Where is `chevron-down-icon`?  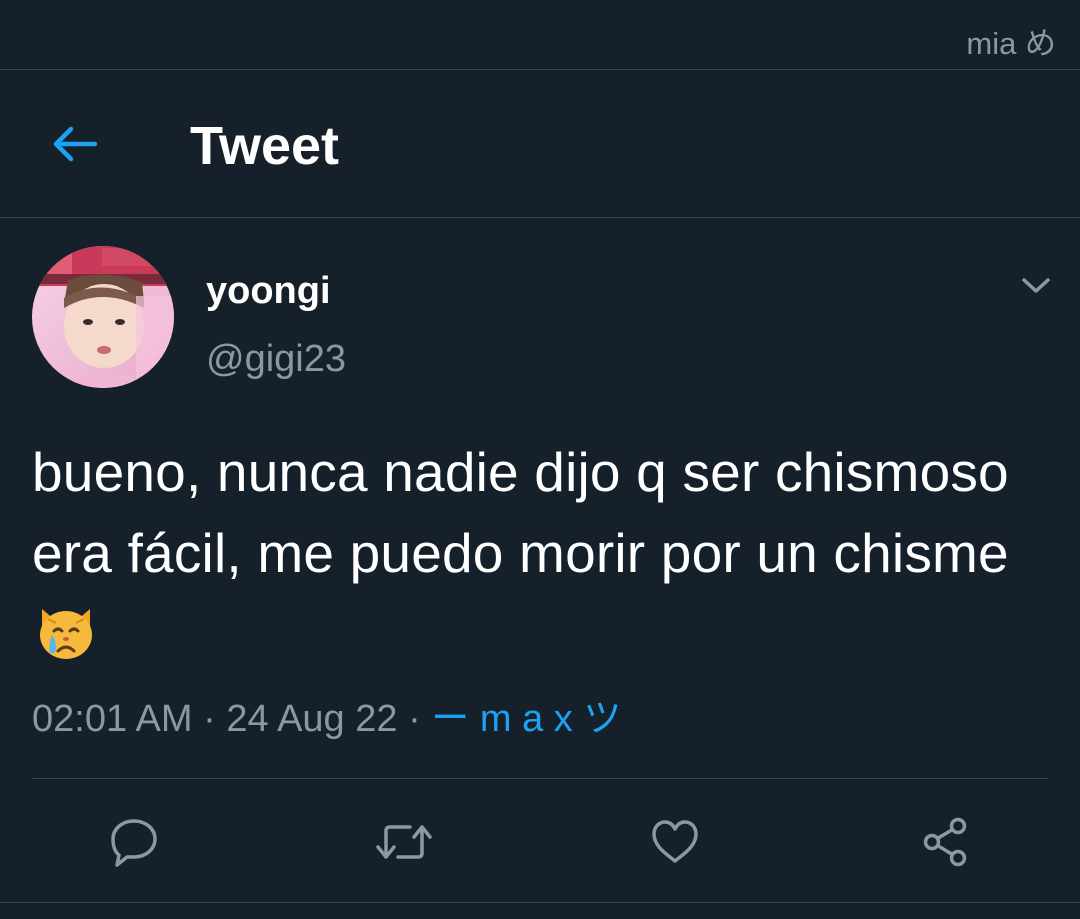
chevron-down-icon is located at coordinates (1036, 285).